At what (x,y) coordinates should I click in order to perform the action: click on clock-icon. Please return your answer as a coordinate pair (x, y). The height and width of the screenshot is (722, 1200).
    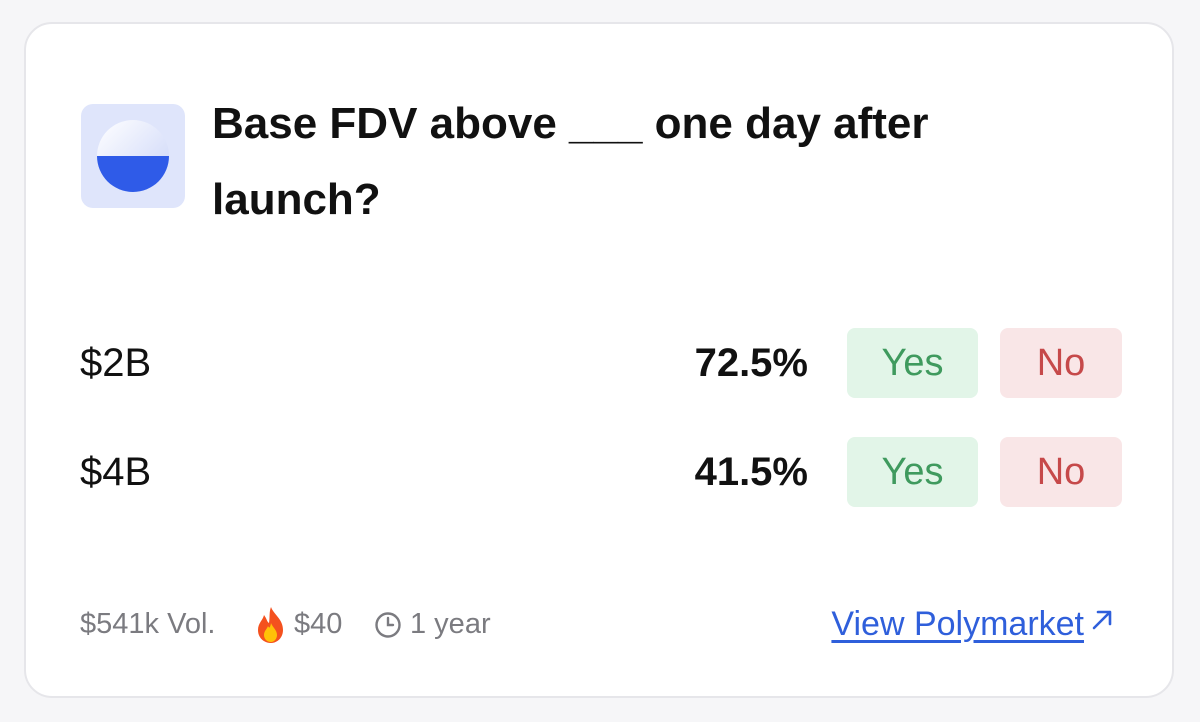
    Looking at the image, I should click on (388, 624).